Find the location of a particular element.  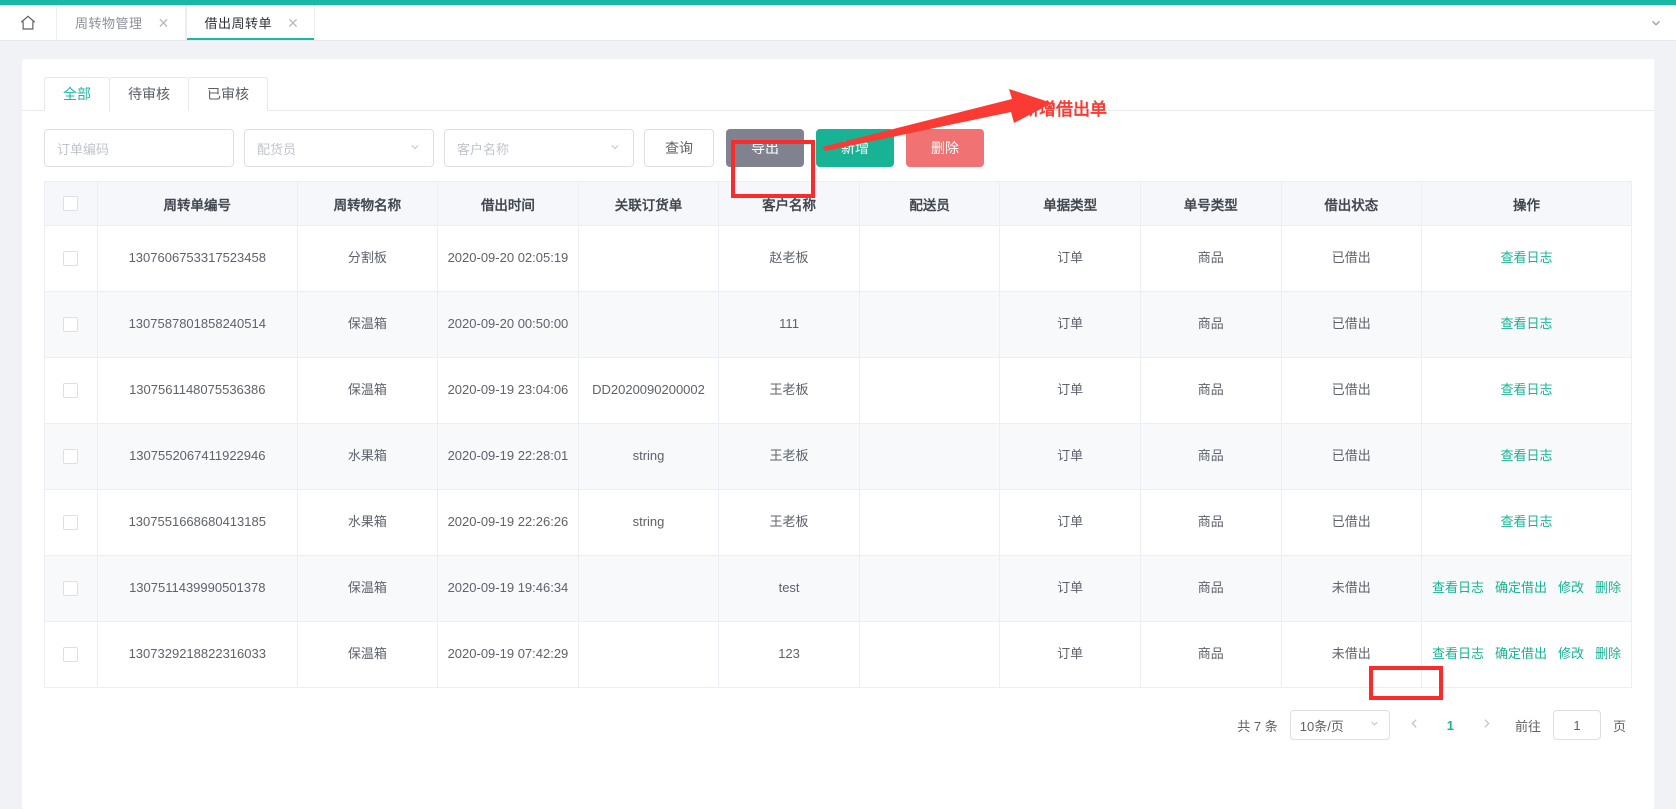

col-goods: 周转物名称 is located at coordinates (368, 203).